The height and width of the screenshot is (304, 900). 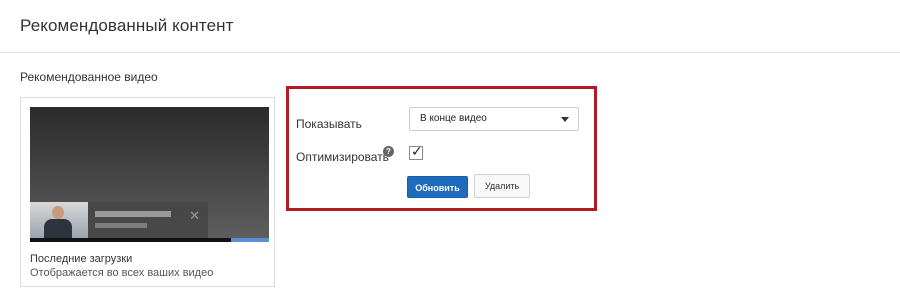 What do you see at coordinates (148, 220) in the screenshot?
I see `overlay-panel: ✕` at bounding box center [148, 220].